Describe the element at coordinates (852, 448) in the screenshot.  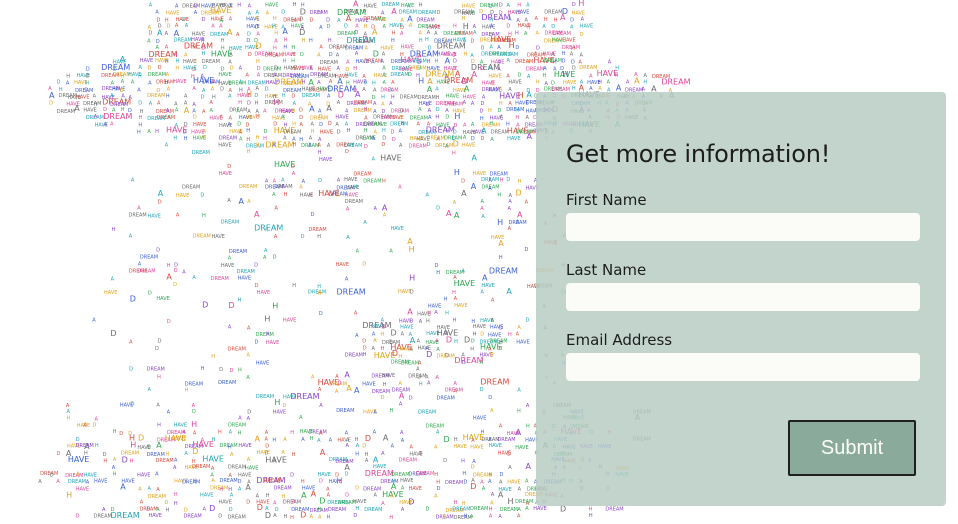
I see `submit-button: Submit` at that location.